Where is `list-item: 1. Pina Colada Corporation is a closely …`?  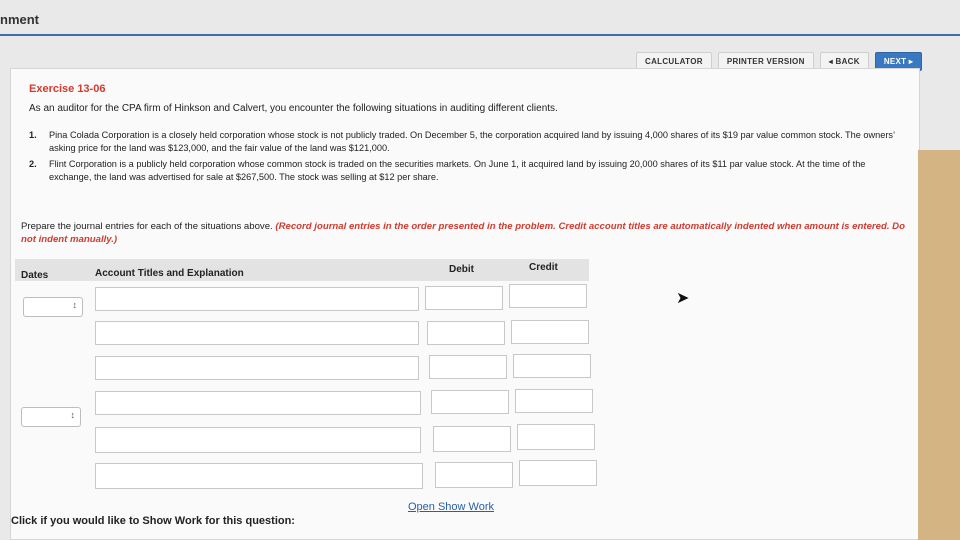
list-item: 1. Pina Colada Corporation is a closely … is located at coordinates (469, 141).